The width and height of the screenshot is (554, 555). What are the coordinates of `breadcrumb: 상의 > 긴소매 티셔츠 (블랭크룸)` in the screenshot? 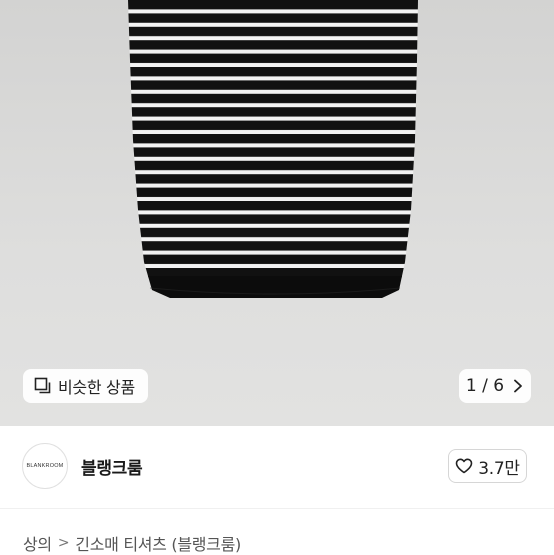 It's located at (132, 543).